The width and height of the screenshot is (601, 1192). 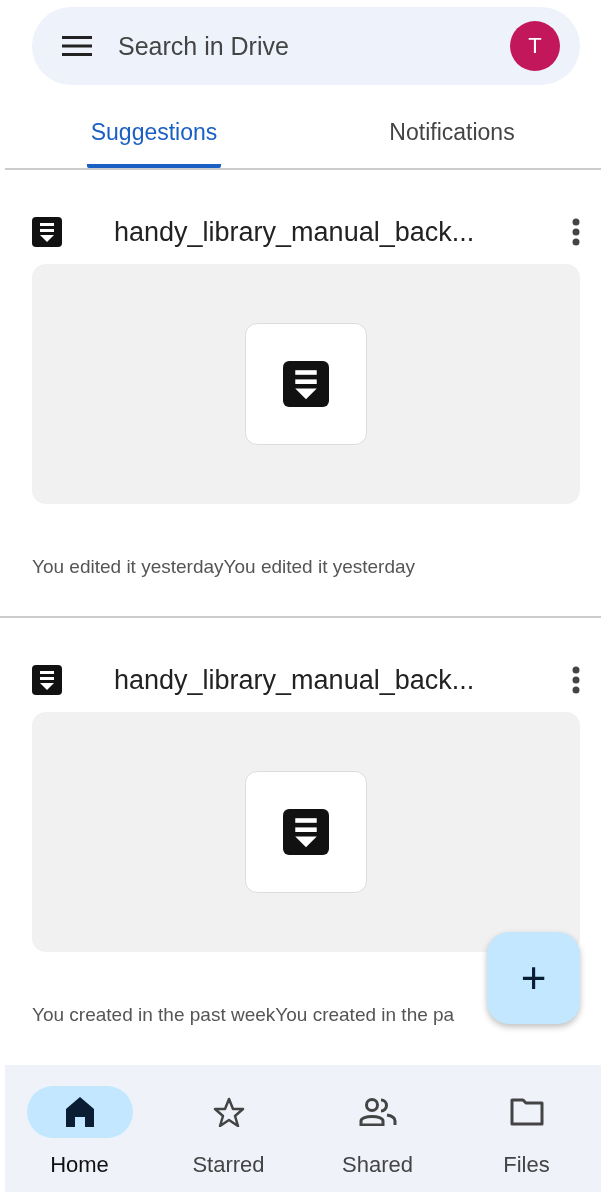 What do you see at coordinates (526, 1165) in the screenshot?
I see `nav-label: Files` at bounding box center [526, 1165].